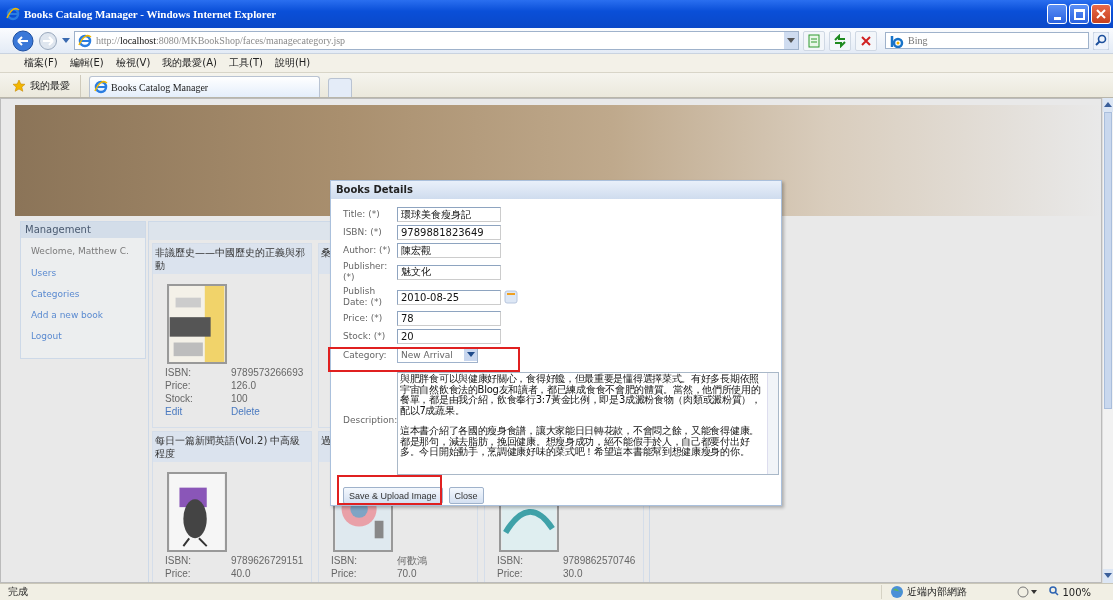  I want to click on url-text: http://localhost:8080/MKBookShop/faces/managecategory.jsp, so click(221, 40).